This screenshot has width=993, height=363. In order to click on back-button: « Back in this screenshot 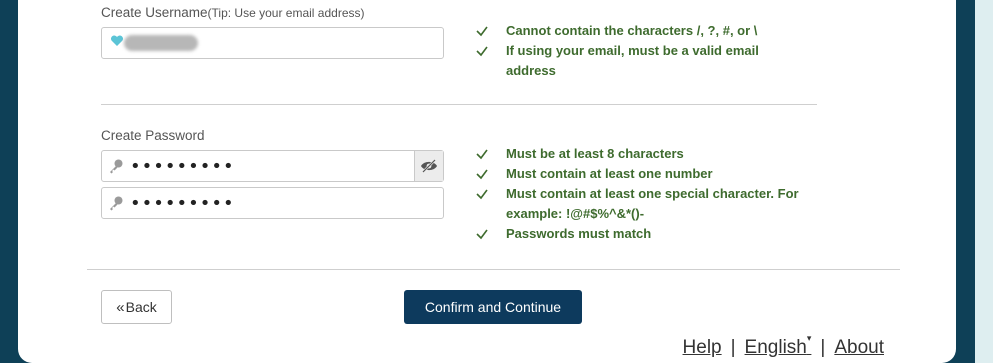, I will do `click(136, 307)`.